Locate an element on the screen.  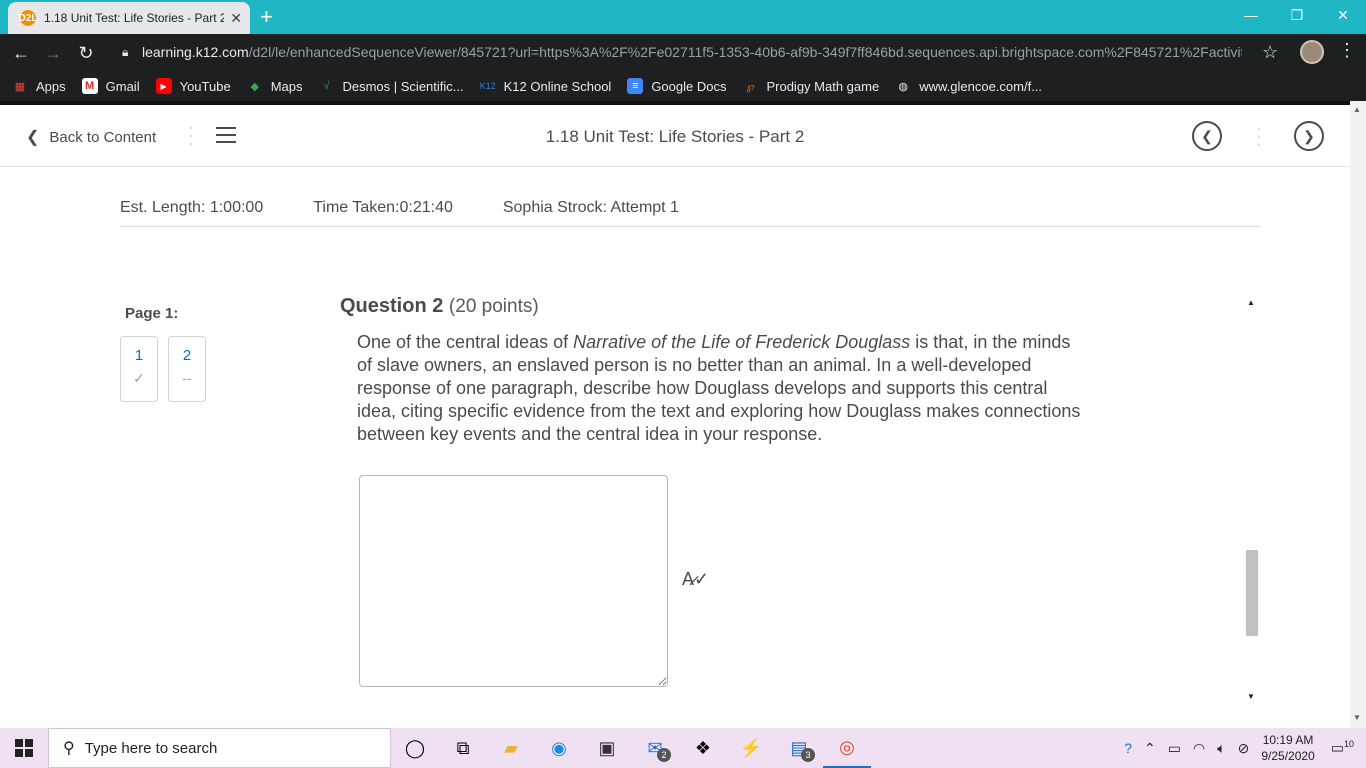
battery-icon: ▭ is located at coordinates (1174, 748).